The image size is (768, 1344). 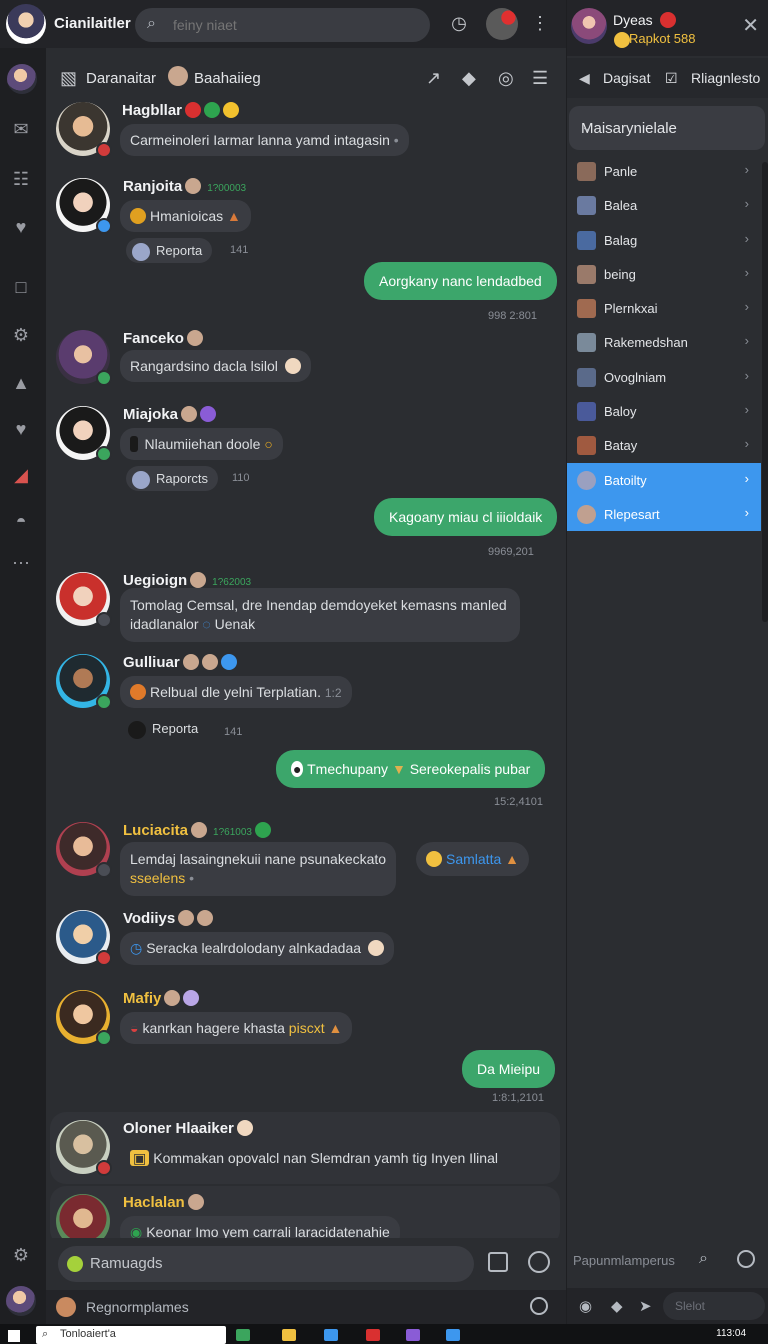 I want to click on search-input, so click(x=293, y=25).